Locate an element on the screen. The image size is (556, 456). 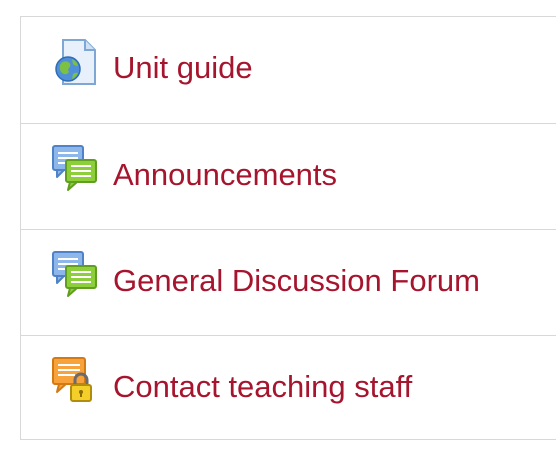
activity-label: General Discussion Forum is located at coordinates (296, 280).